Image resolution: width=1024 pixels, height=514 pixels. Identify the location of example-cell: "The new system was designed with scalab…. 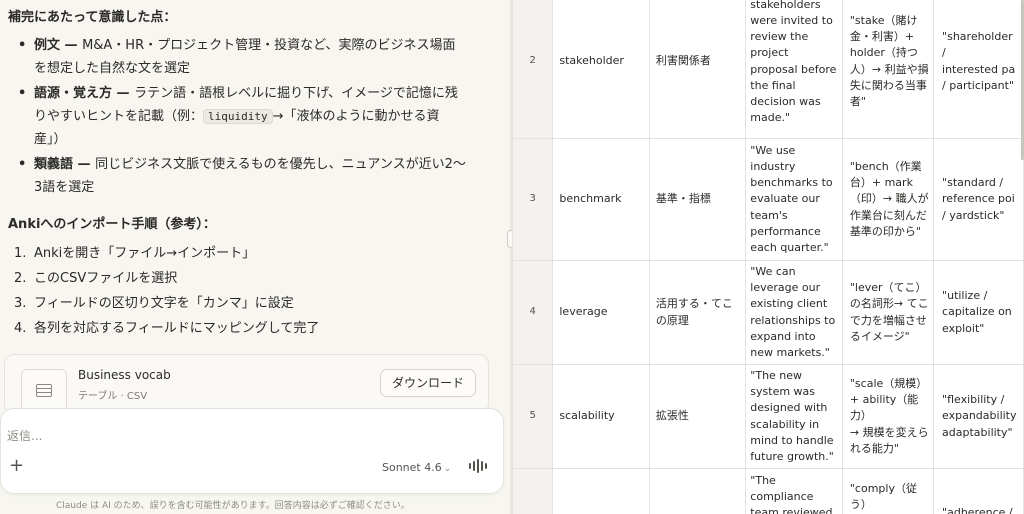
(794, 416).